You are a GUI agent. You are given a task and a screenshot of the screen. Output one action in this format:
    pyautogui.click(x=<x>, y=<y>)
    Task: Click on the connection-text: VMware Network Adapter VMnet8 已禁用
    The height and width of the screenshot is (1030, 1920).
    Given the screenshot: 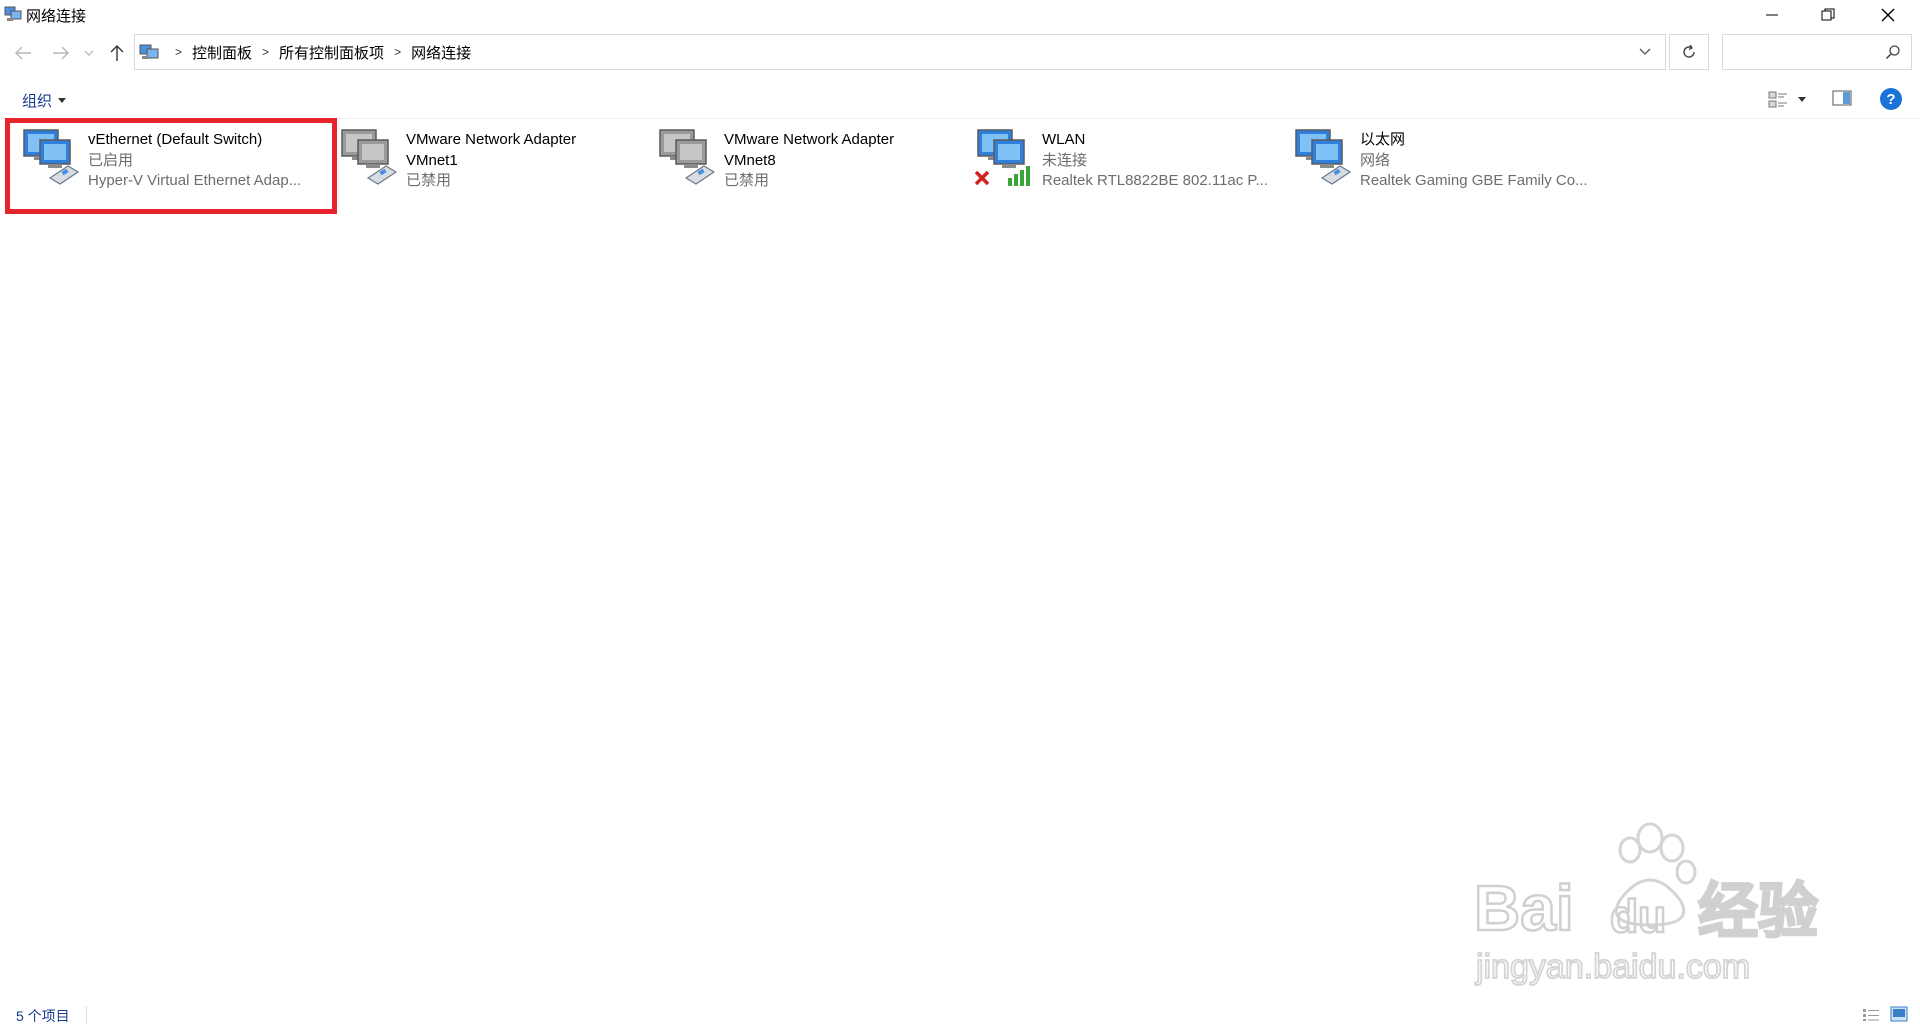 What is the action you would take?
    pyautogui.click(x=839, y=161)
    